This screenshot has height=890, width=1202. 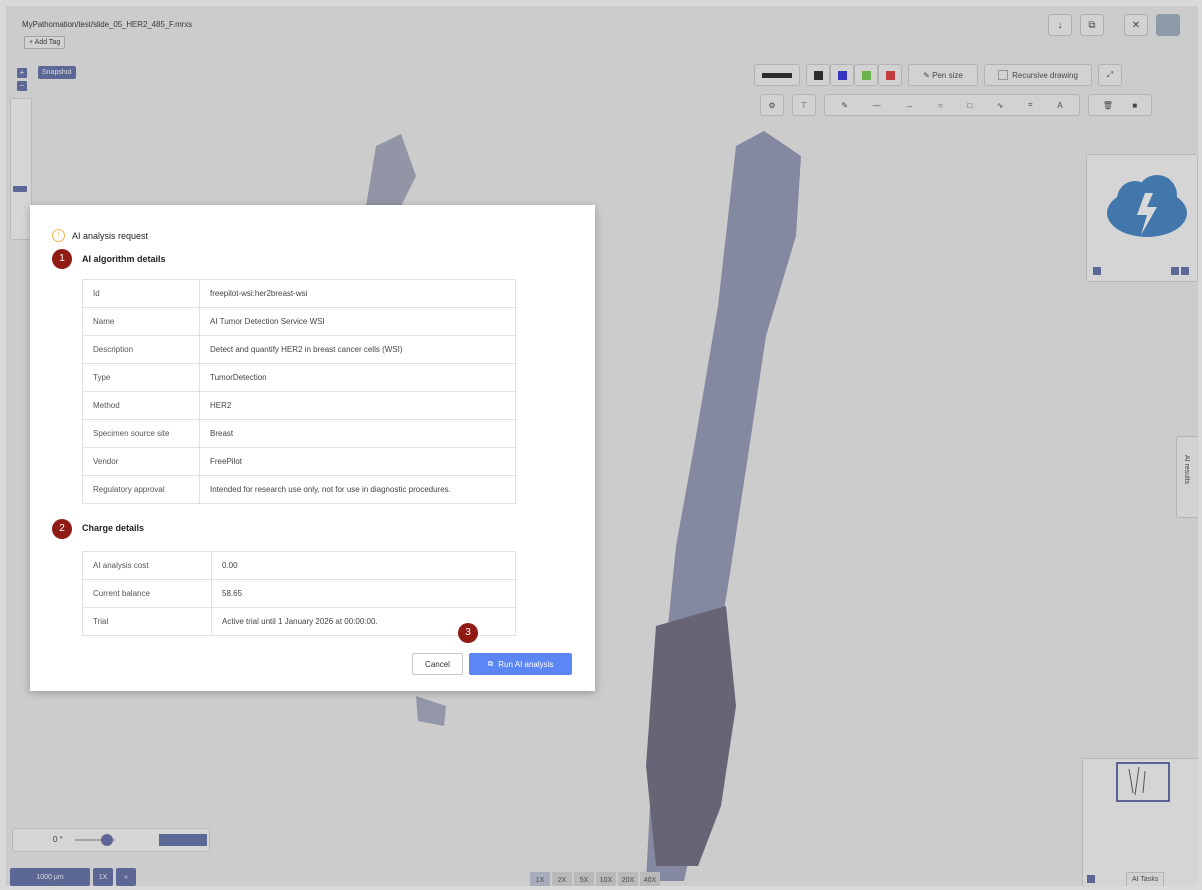 What do you see at coordinates (299, 293) in the screenshot?
I see `table-row: Id freepilot-wsi:her2breast-wsi` at bounding box center [299, 293].